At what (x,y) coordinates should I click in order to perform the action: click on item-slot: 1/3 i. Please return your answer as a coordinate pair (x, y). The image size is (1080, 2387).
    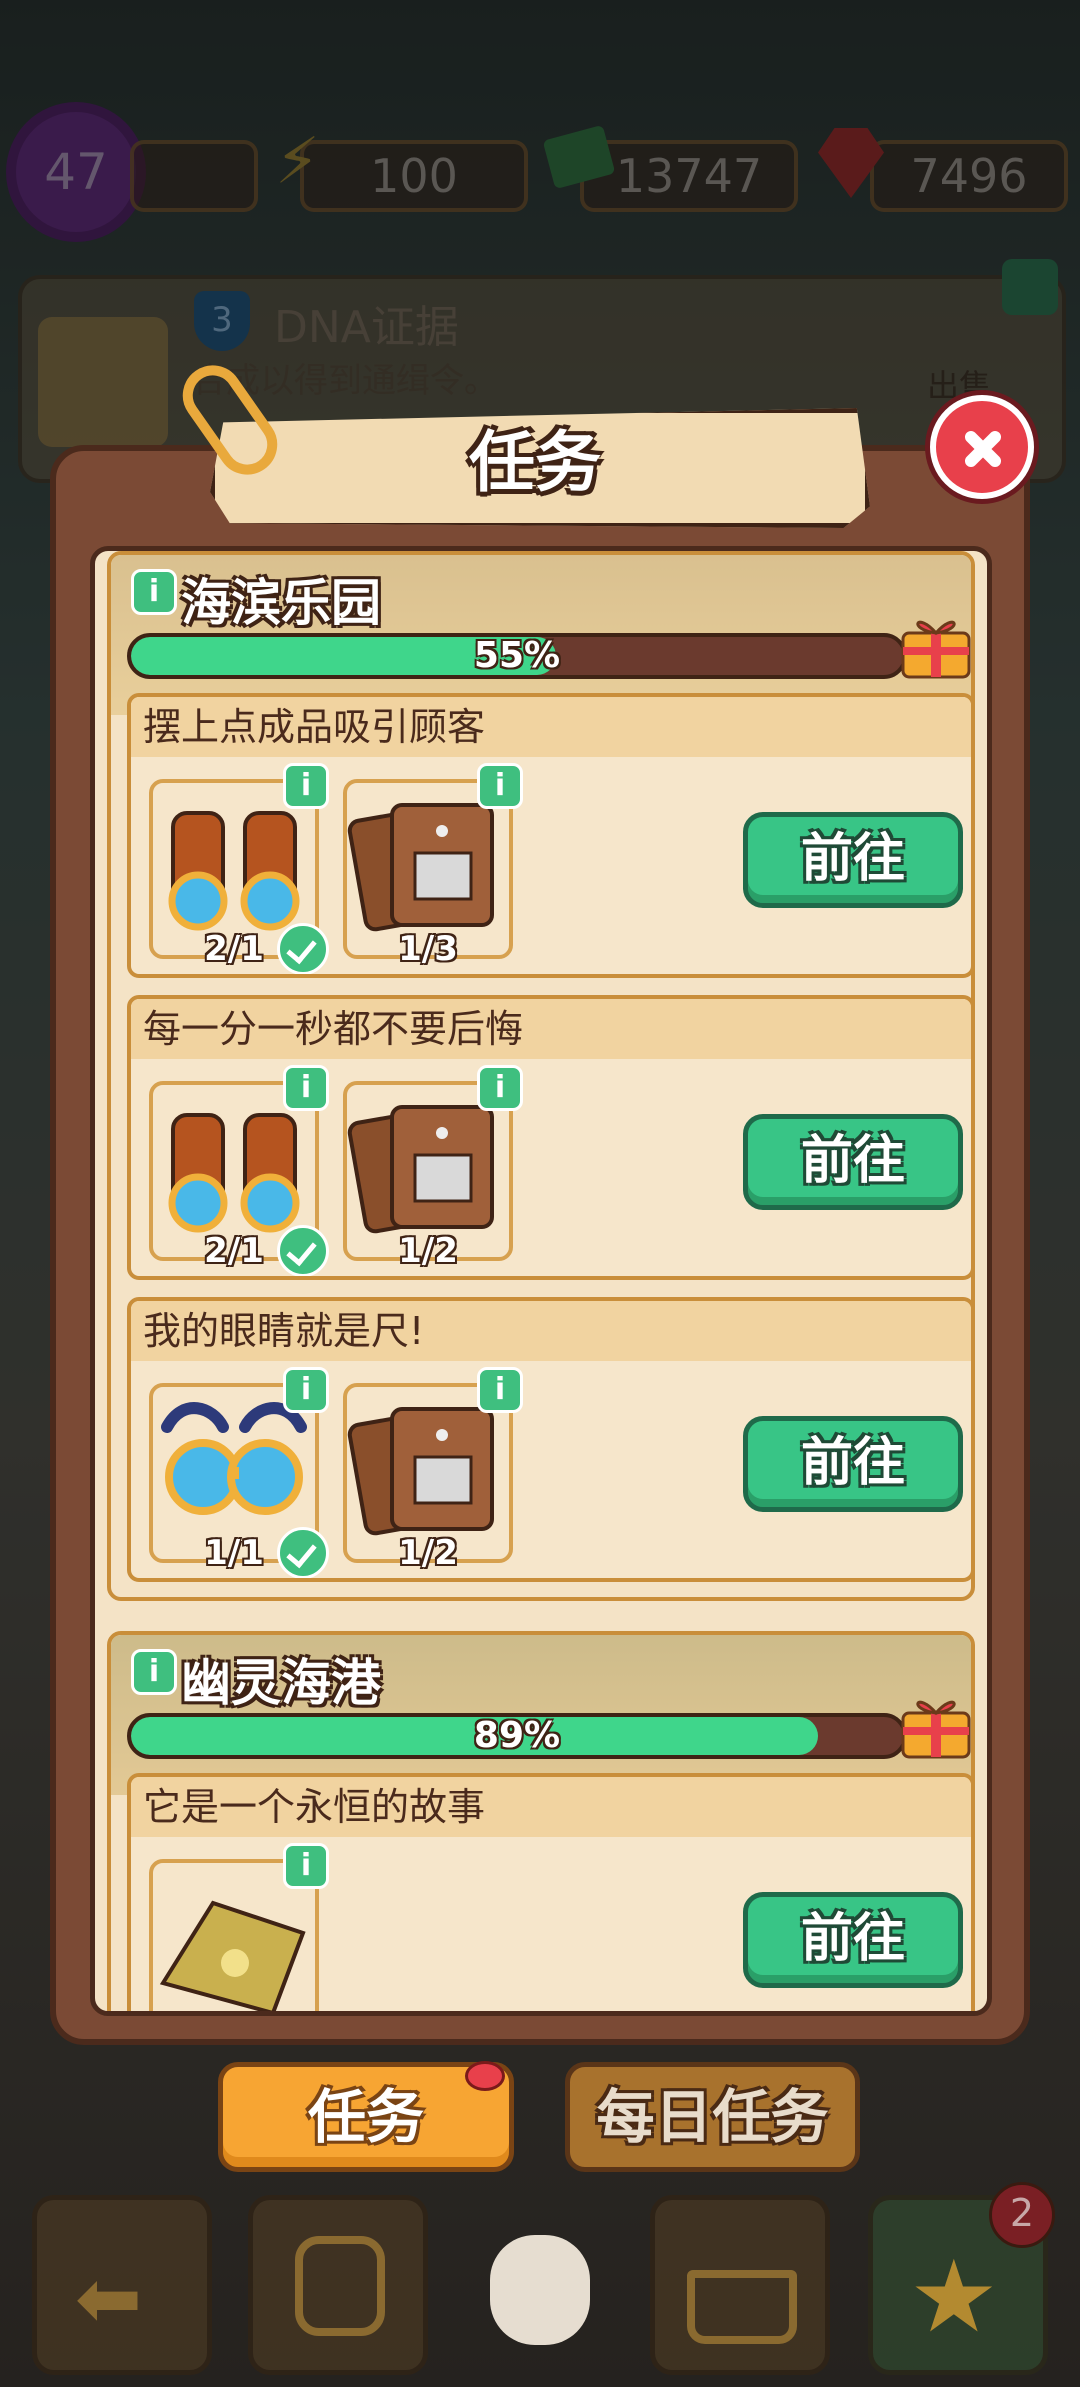
    Looking at the image, I should click on (433, 866).